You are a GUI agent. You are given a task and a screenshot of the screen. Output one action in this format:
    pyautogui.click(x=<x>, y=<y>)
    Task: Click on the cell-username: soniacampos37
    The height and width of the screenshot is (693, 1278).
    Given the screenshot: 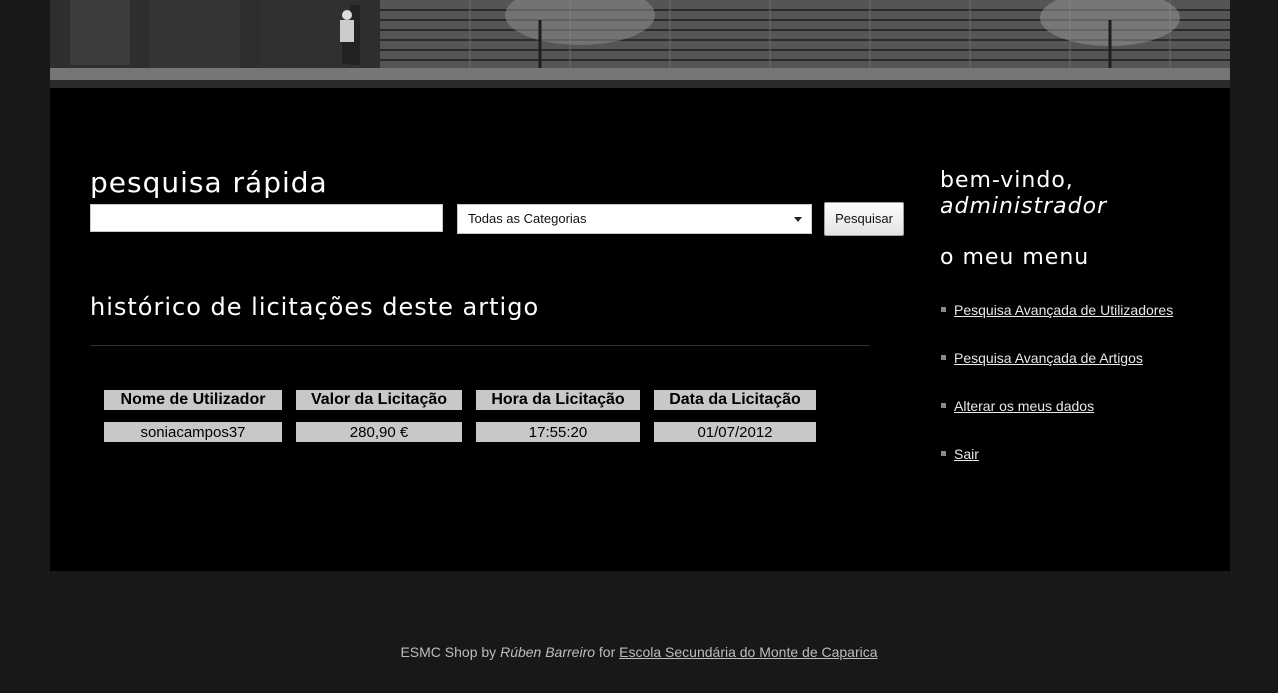 What is the action you would take?
    pyautogui.click(x=193, y=432)
    